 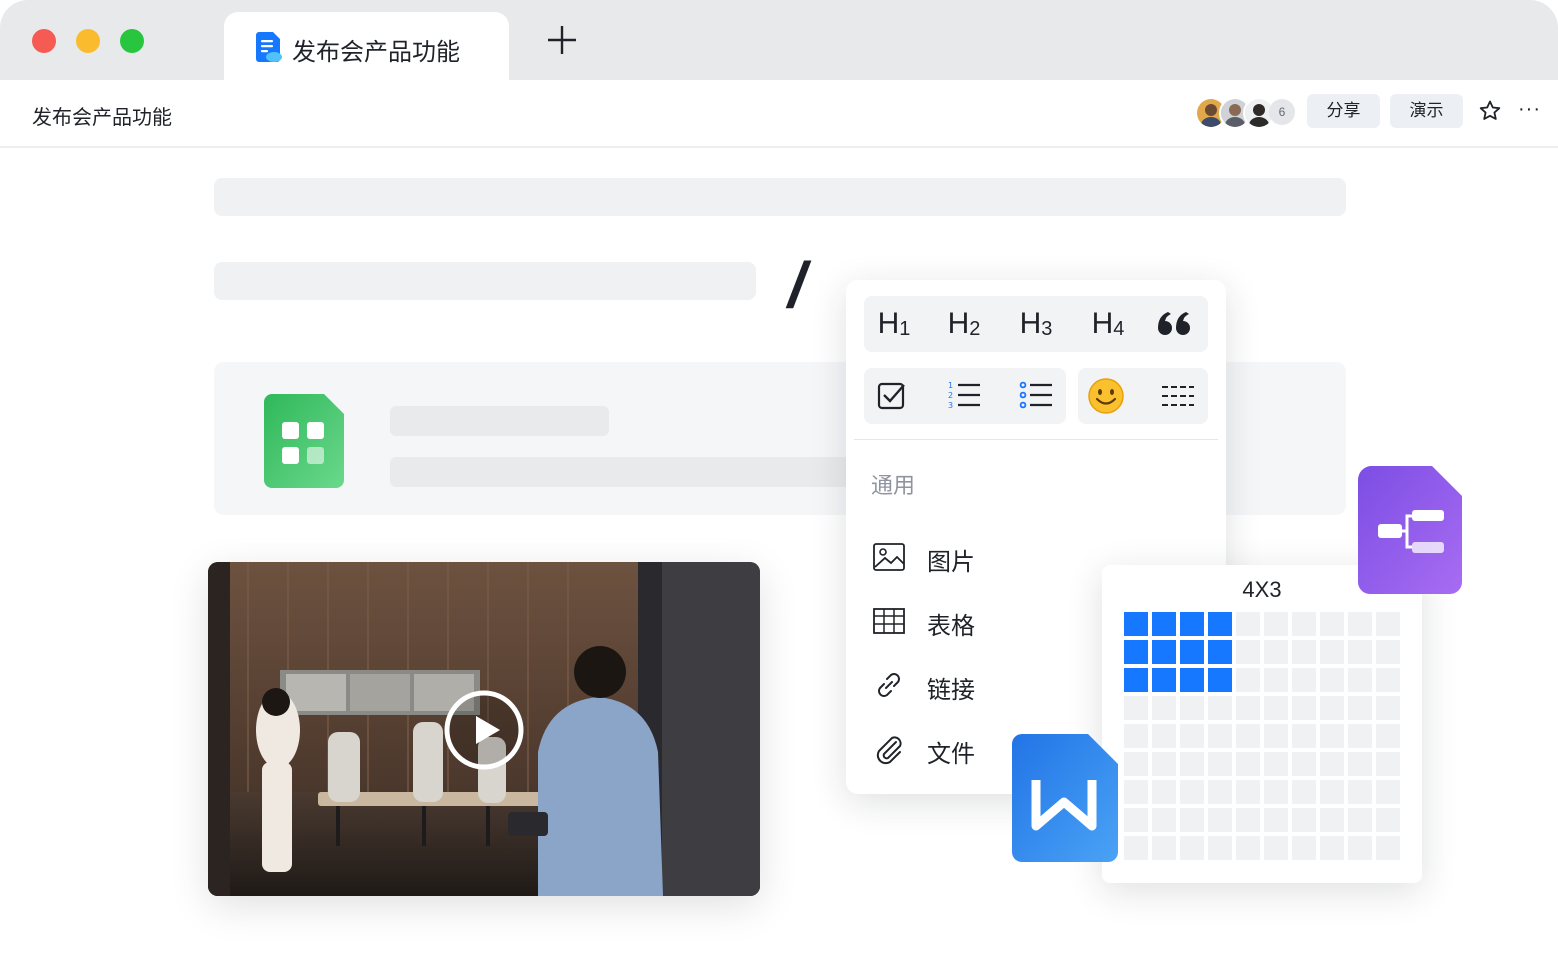 What do you see at coordinates (1106, 396) in the screenshot?
I see `emoji-icon` at bounding box center [1106, 396].